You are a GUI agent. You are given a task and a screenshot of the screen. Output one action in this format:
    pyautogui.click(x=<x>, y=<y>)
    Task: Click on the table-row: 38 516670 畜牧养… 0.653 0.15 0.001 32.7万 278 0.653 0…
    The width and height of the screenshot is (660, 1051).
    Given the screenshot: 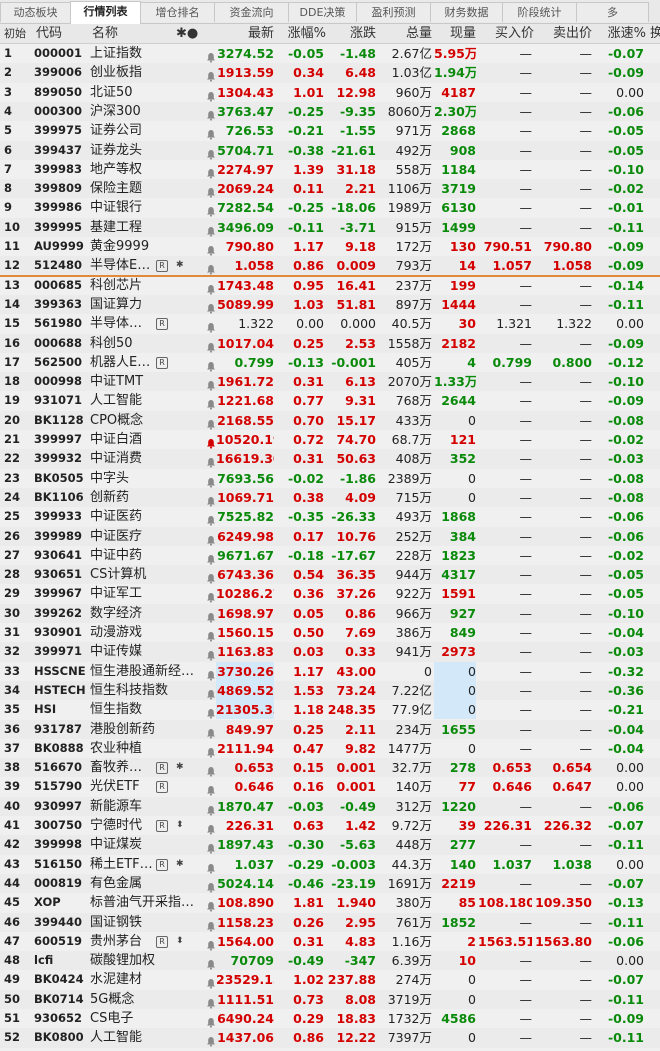 What is the action you would take?
    pyautogui.click(x=330, y=768)
    